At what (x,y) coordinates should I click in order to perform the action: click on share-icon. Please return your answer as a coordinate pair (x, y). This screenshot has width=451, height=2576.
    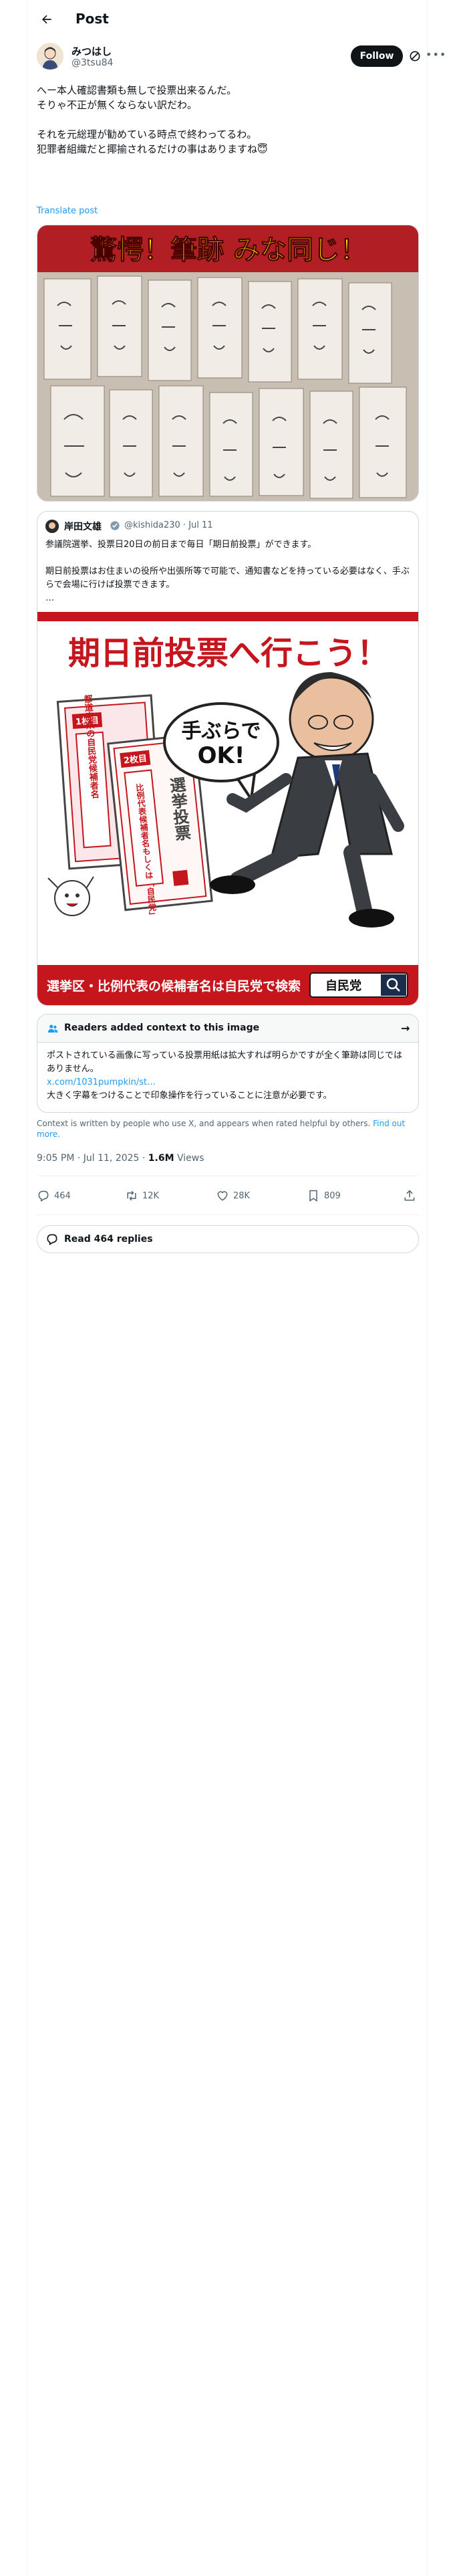
    Looking at the image, I should click on (409, 1195).